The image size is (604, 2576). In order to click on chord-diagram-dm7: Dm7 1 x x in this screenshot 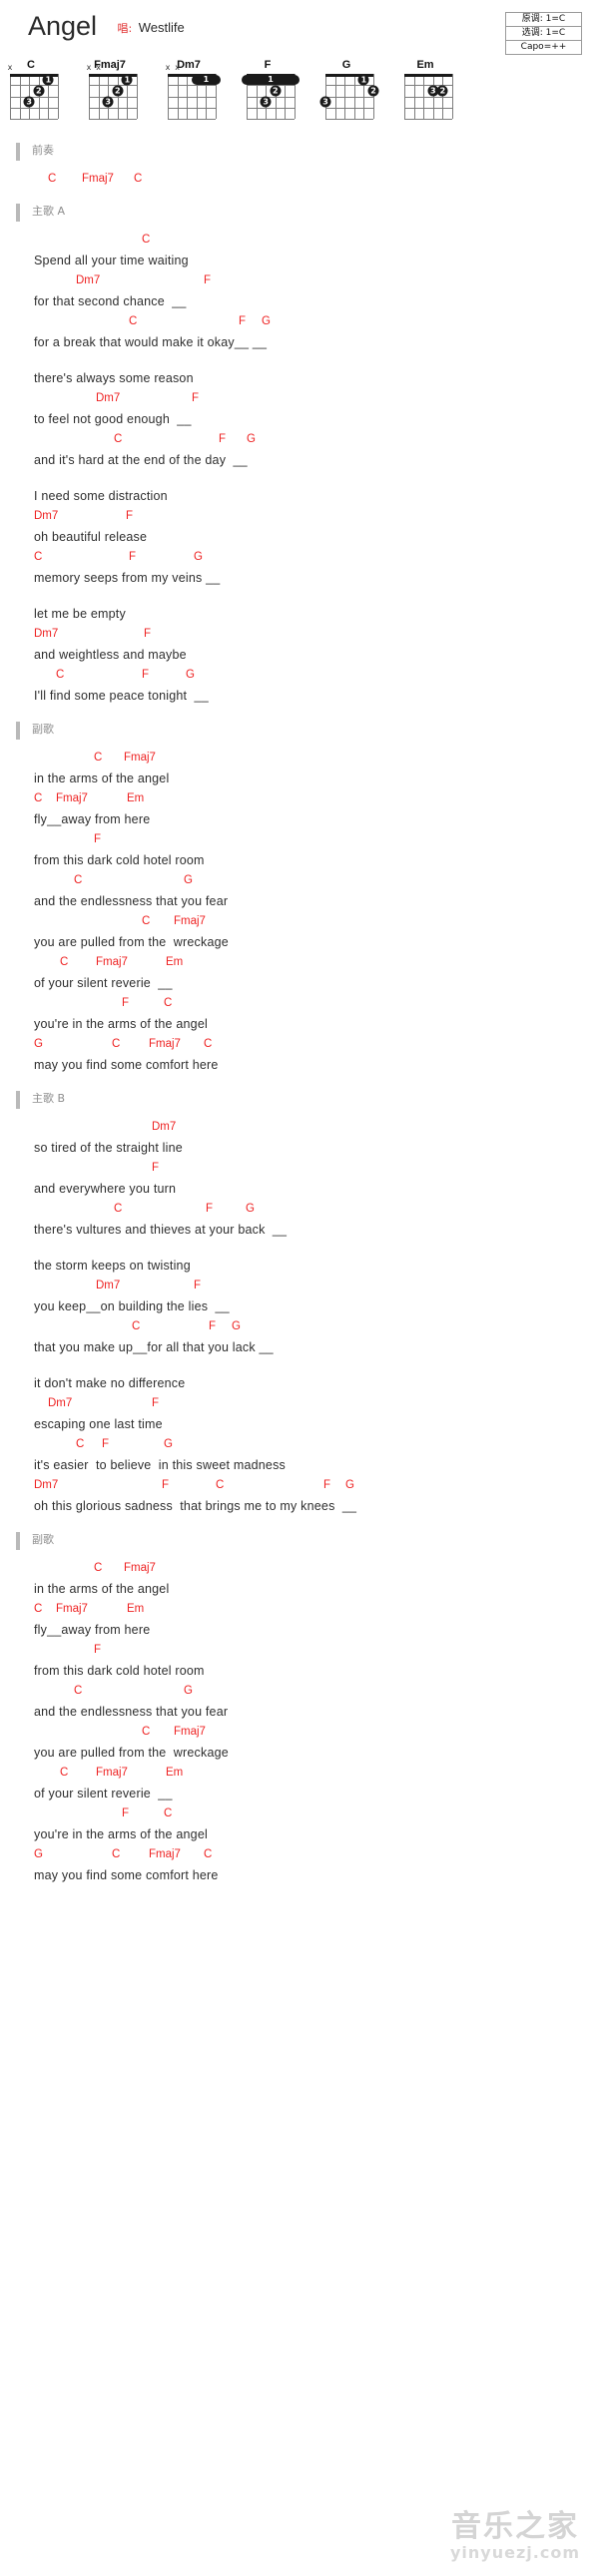, I will do `click(189, 91)`.